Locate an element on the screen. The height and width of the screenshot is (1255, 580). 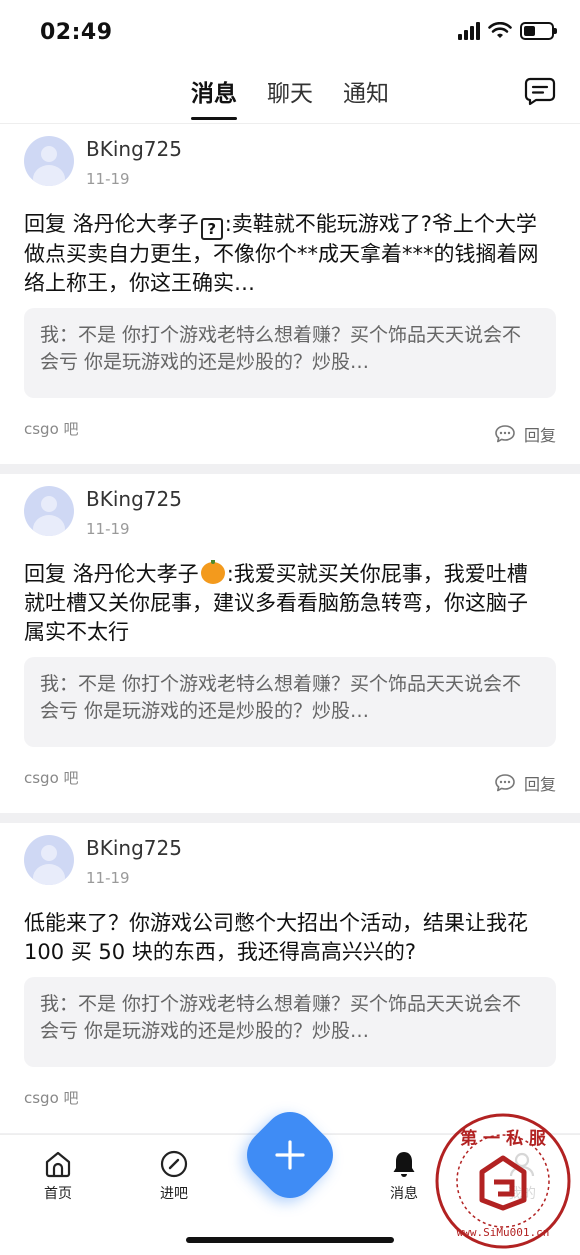
status-icons is located at coordinates (507, 31).